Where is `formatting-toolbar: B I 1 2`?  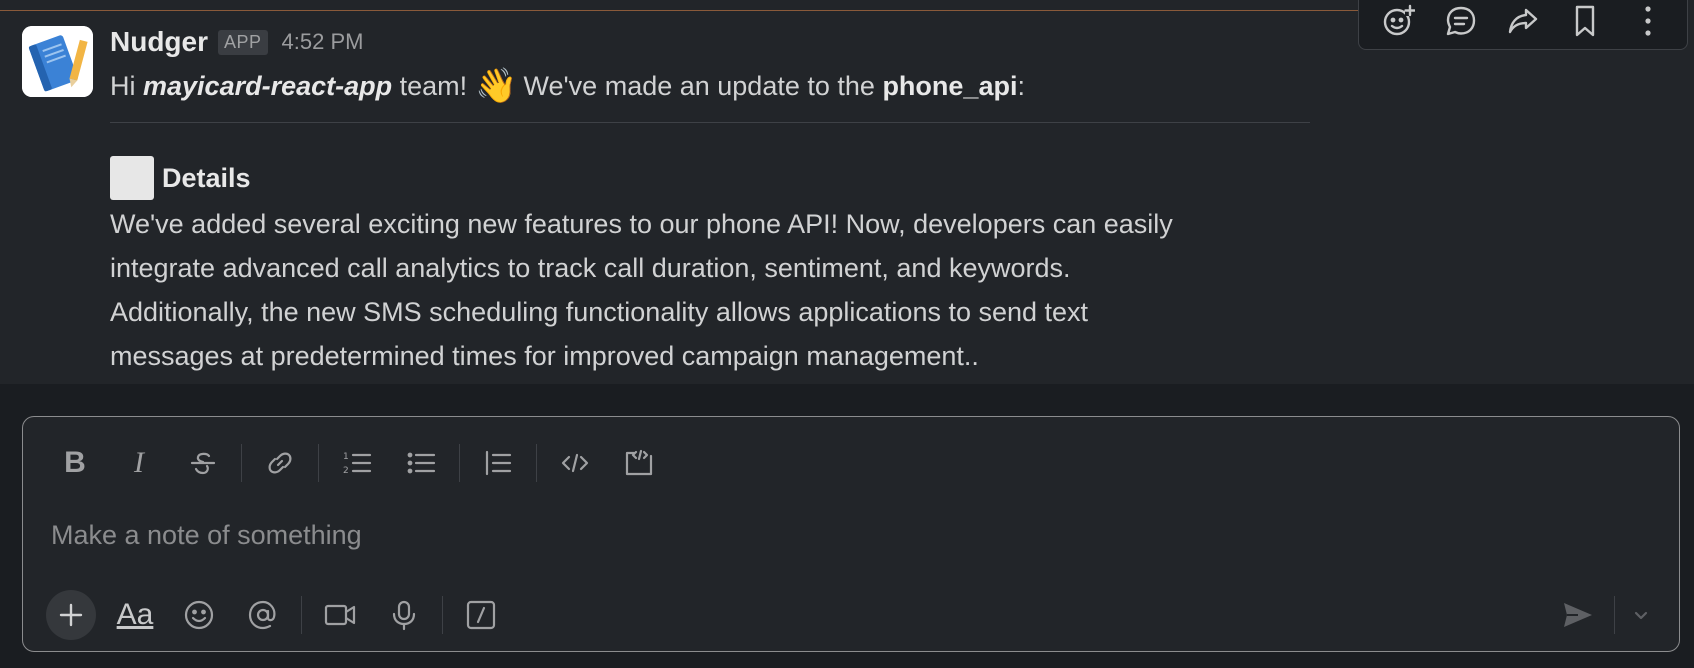 formatting-toolbar: B I 1 2 is located at coordinates (357, 463).